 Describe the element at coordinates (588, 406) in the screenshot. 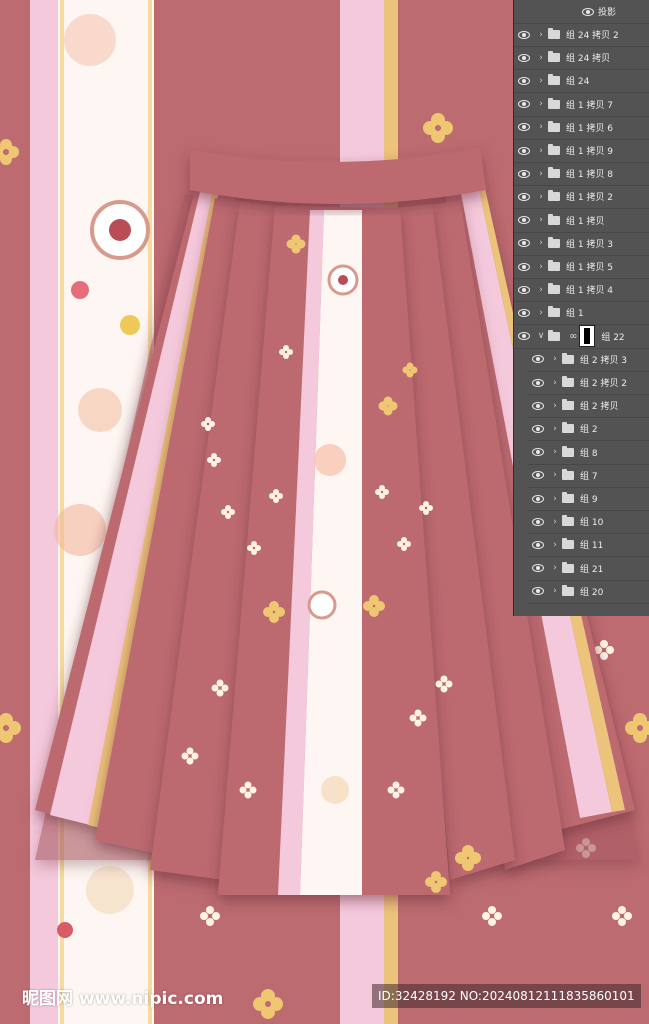

I see `layer-row: › 组 2 拷贝` at that location.